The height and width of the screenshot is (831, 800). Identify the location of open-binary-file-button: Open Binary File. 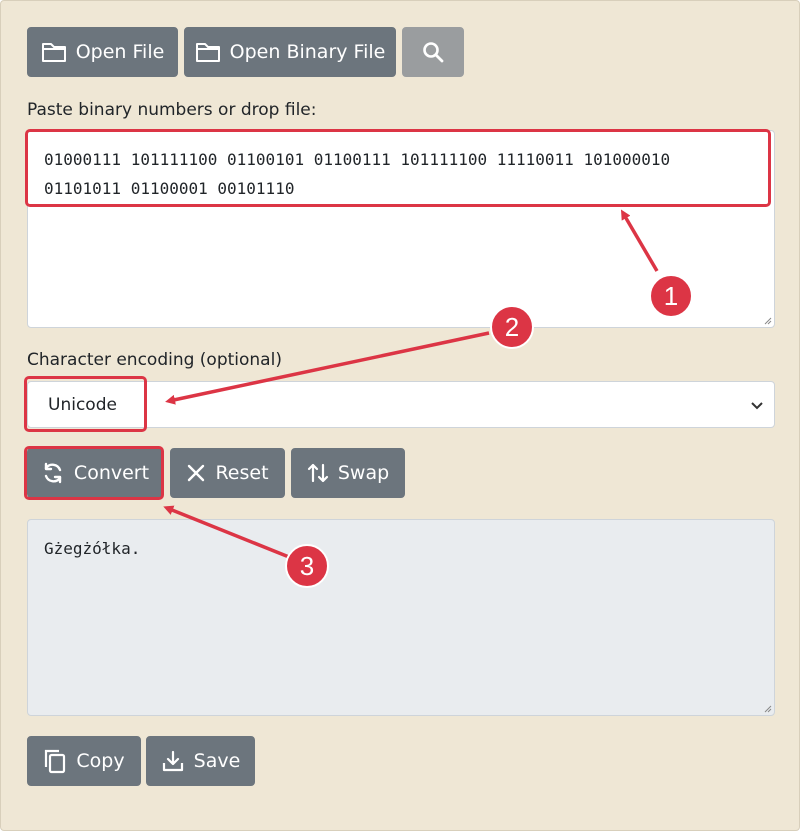
(290, 52).